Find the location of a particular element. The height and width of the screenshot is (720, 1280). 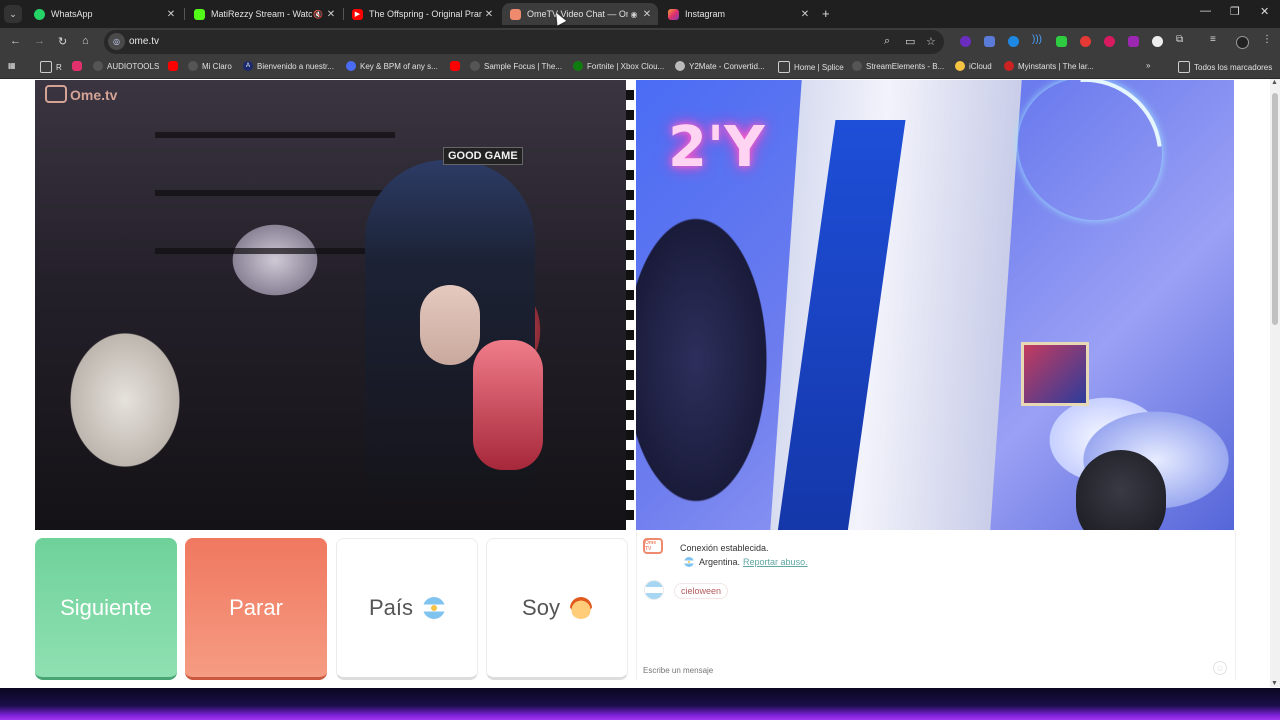

cast-icon: ▭ is located at coordinates (910, 41).